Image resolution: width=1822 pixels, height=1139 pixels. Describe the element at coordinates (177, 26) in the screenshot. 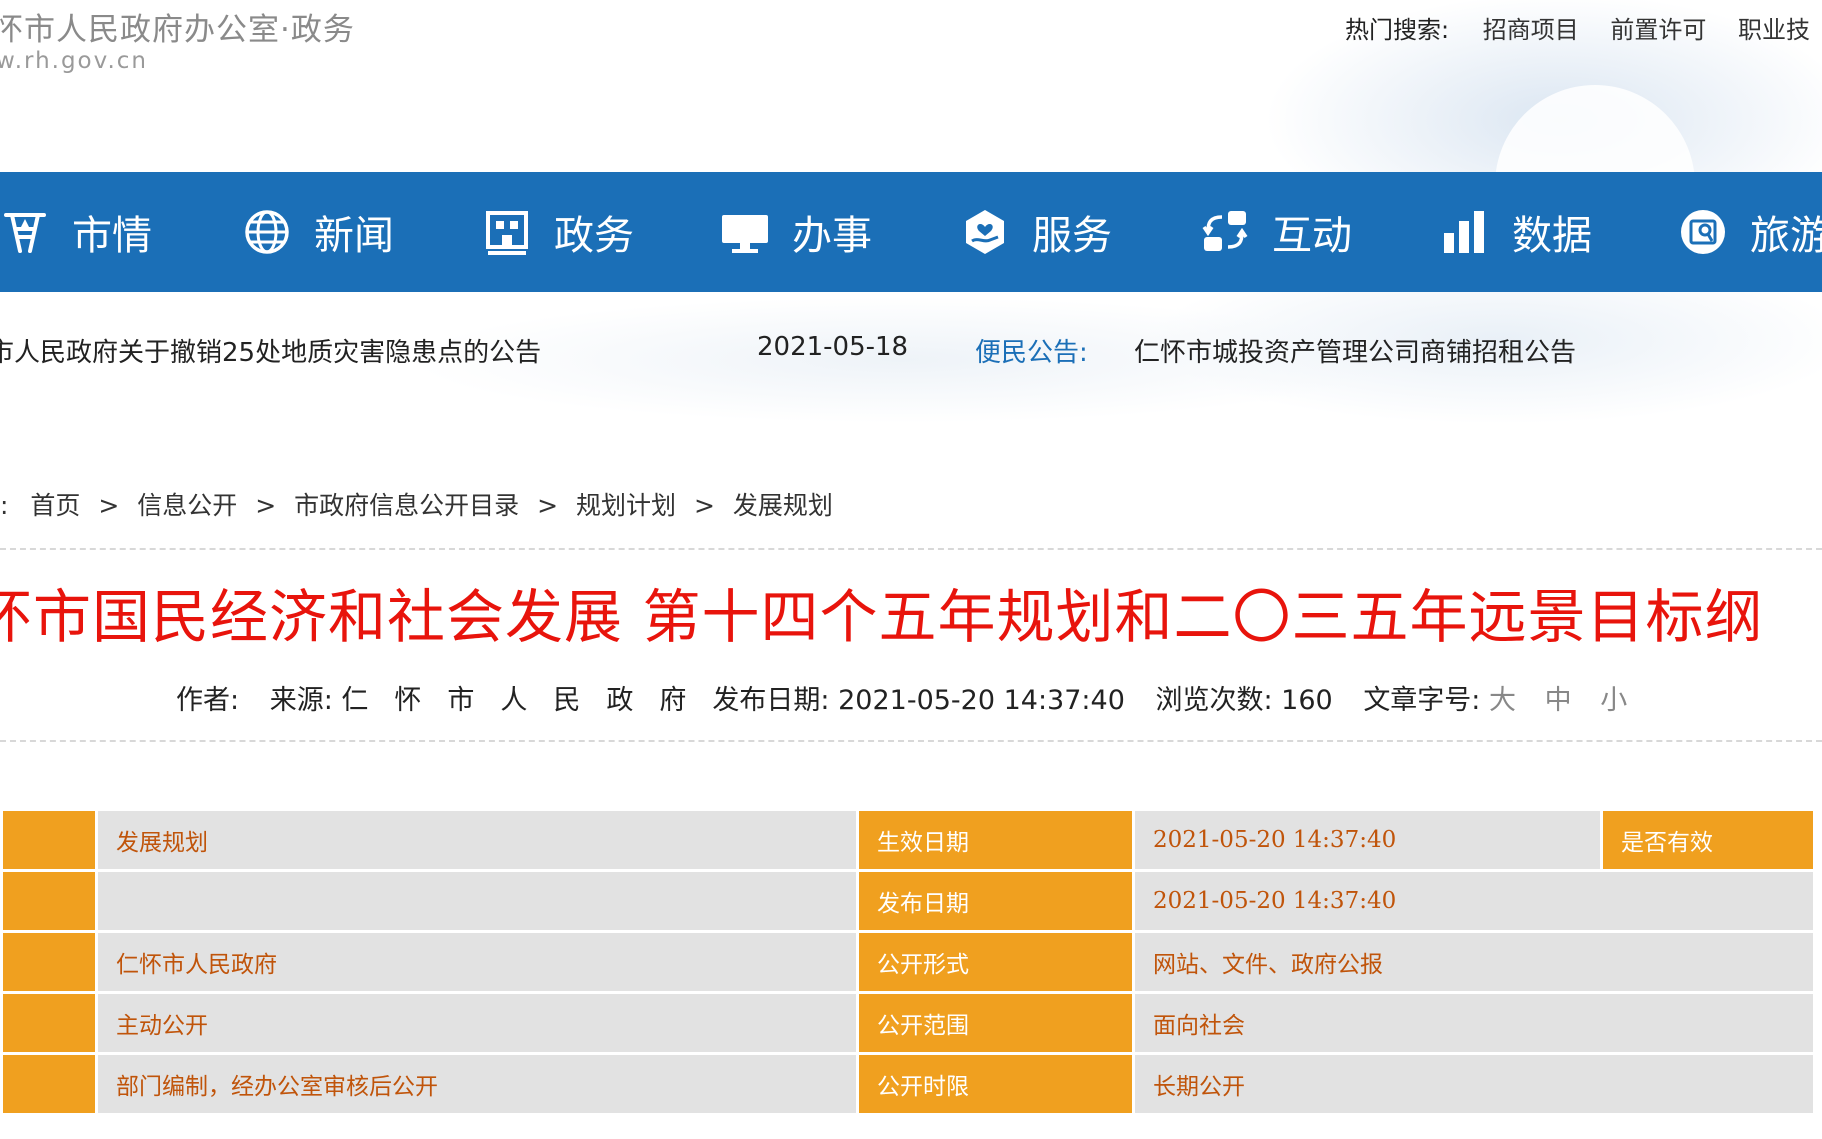

I see `site-name: 怀市人民政府办公室·政务` at that location.